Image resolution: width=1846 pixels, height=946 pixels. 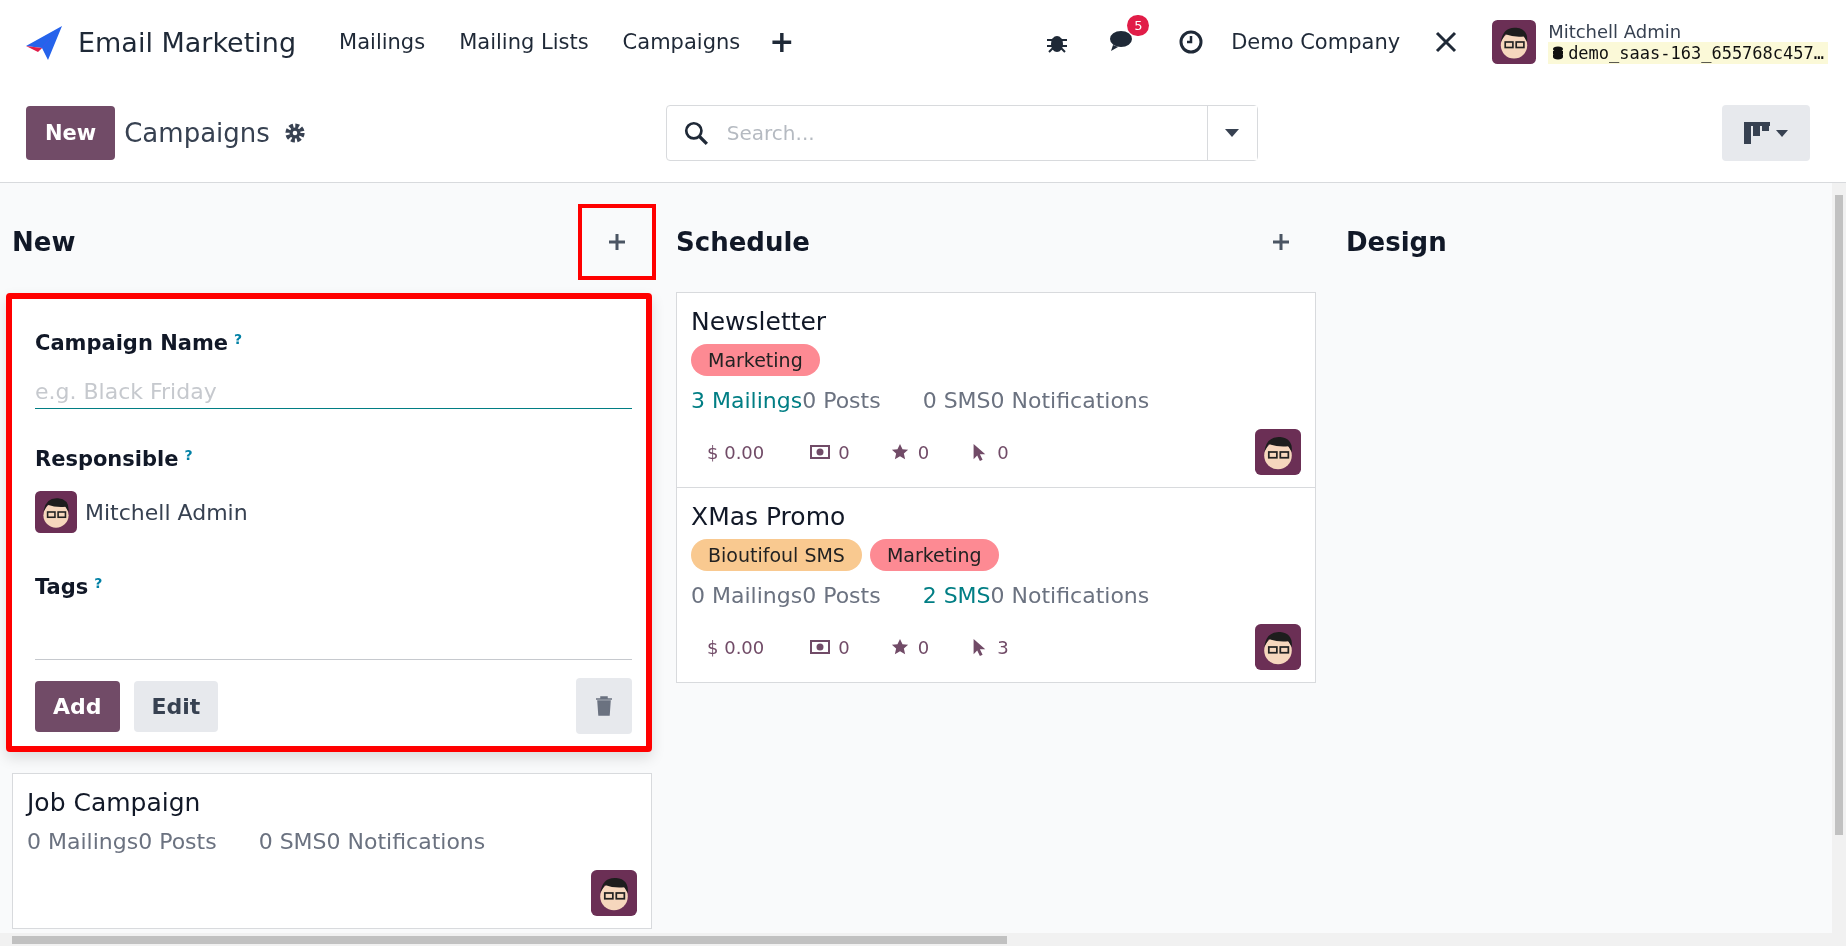 I want to click on trash-icon, so click(x=604, y=706).